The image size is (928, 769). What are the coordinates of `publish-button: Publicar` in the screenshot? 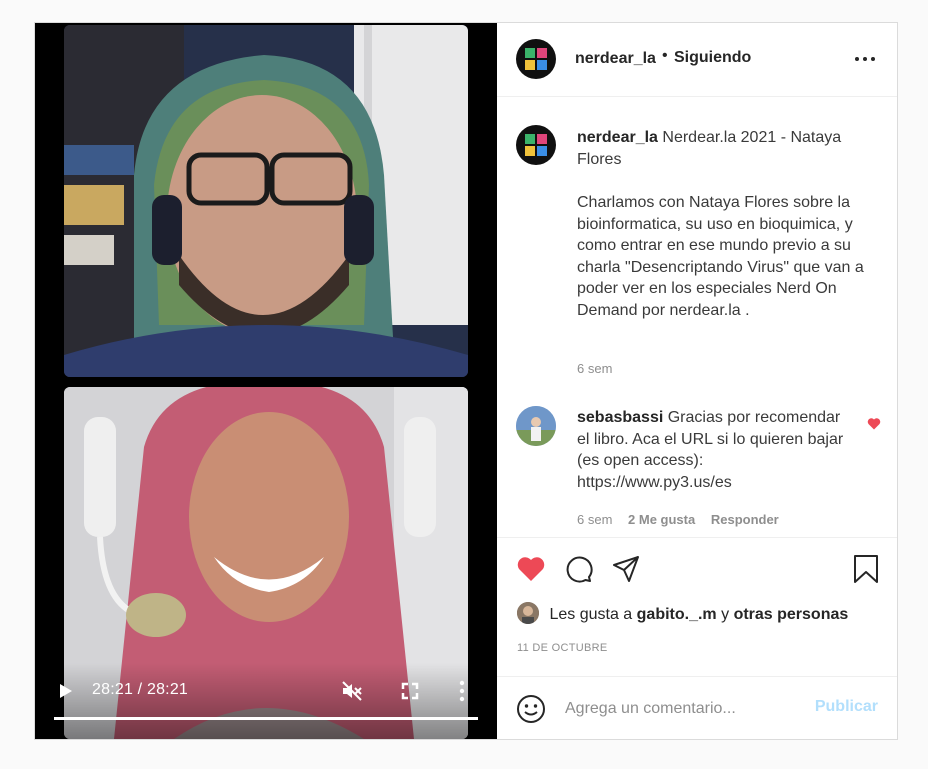 It's located at (846, 707).